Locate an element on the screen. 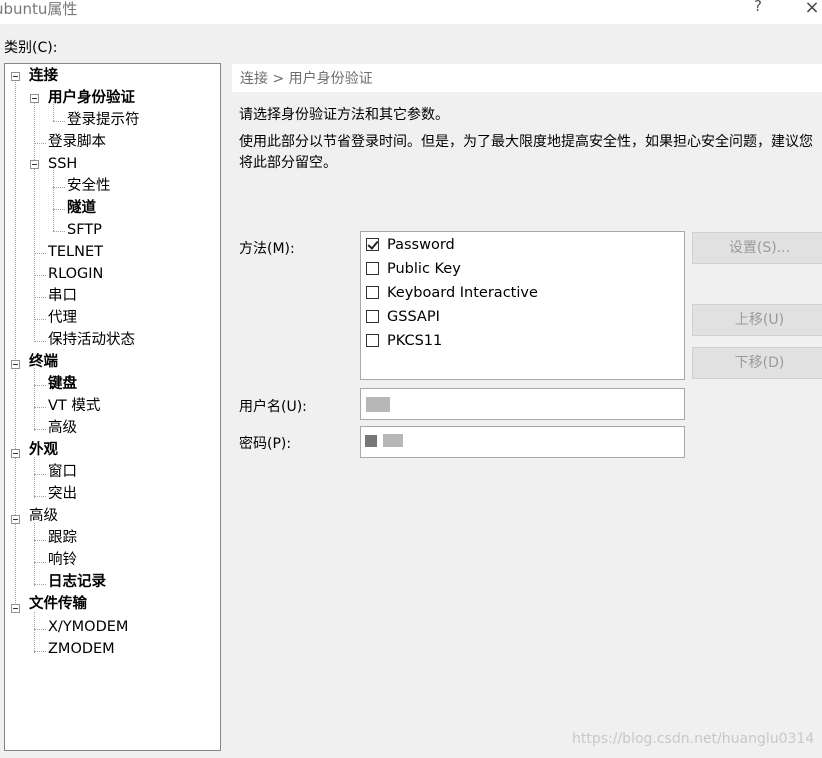  tree-item-logging: 日志记录 is located at coordinates (77, 582).